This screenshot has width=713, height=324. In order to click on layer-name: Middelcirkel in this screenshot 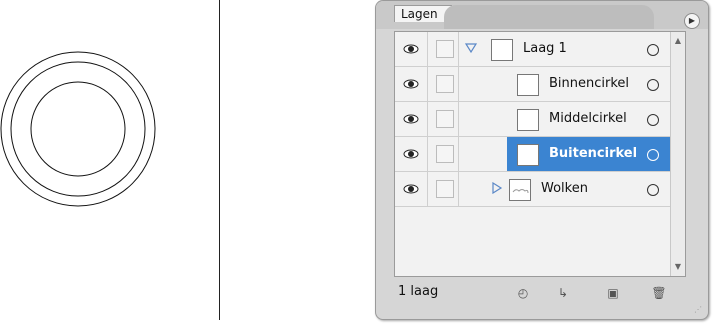, I will do `click(588, 119)`.